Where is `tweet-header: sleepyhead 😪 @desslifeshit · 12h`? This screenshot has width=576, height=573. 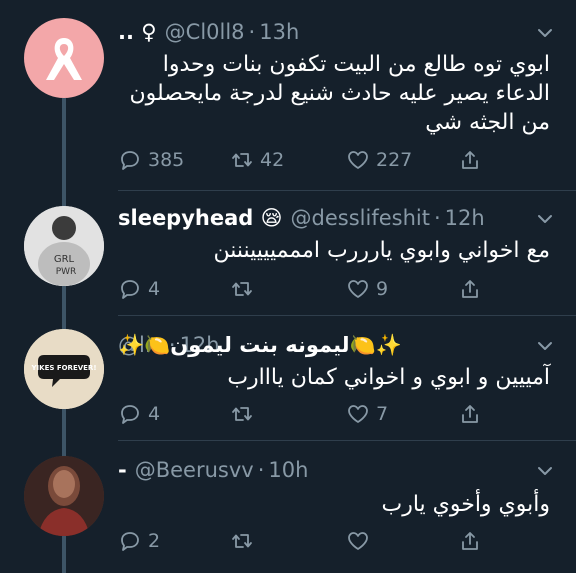 tweet-header: sleepyhead 😪 @desslifeshit · 12h is located at coordinates (332, 218).